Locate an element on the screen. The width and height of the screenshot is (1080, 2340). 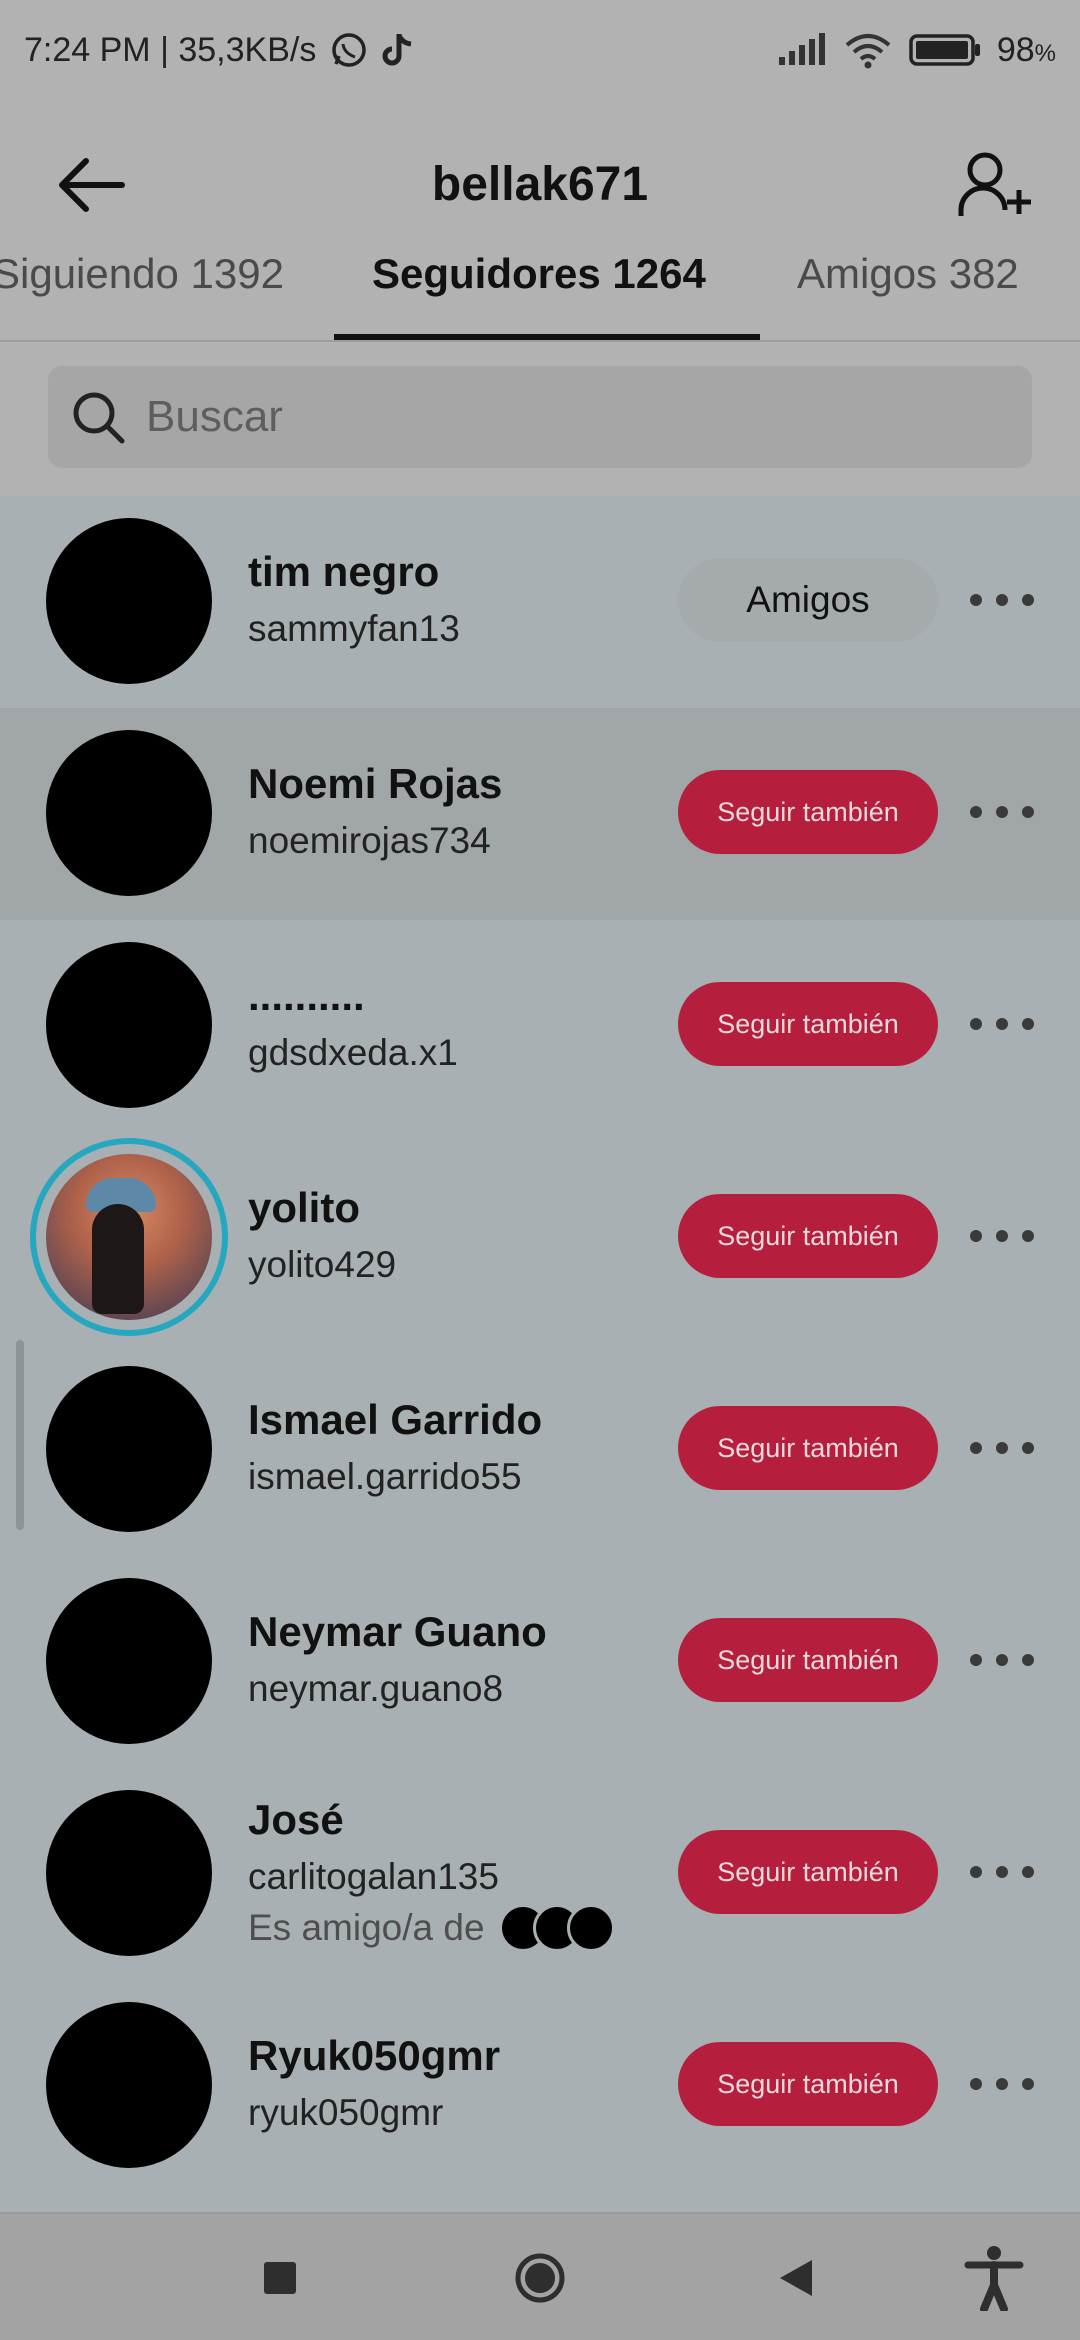
square-icon is located at coordinates (280, 2278).